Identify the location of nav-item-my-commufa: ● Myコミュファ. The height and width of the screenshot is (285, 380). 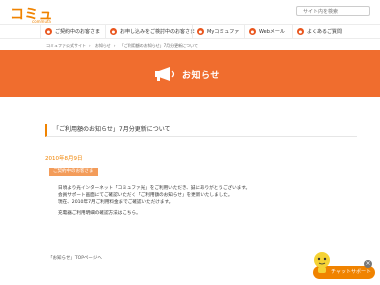
(215, 31).